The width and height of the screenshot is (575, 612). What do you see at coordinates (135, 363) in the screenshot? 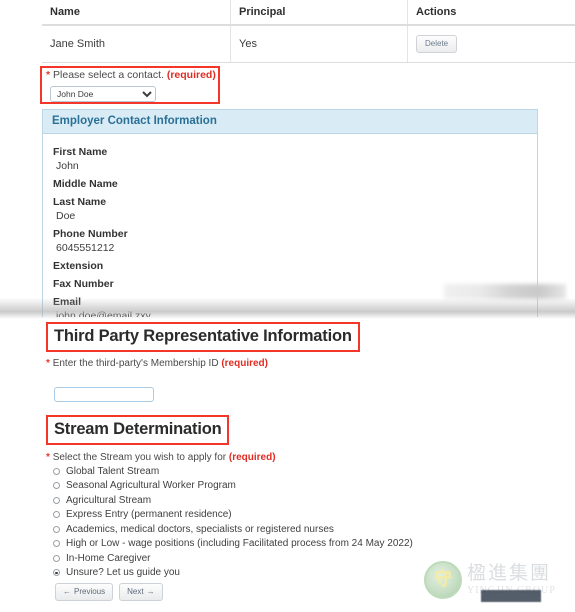
I see `third-party-membership-label-text: Enter the third-party's Membership ID` at bounding box center [135, 363].